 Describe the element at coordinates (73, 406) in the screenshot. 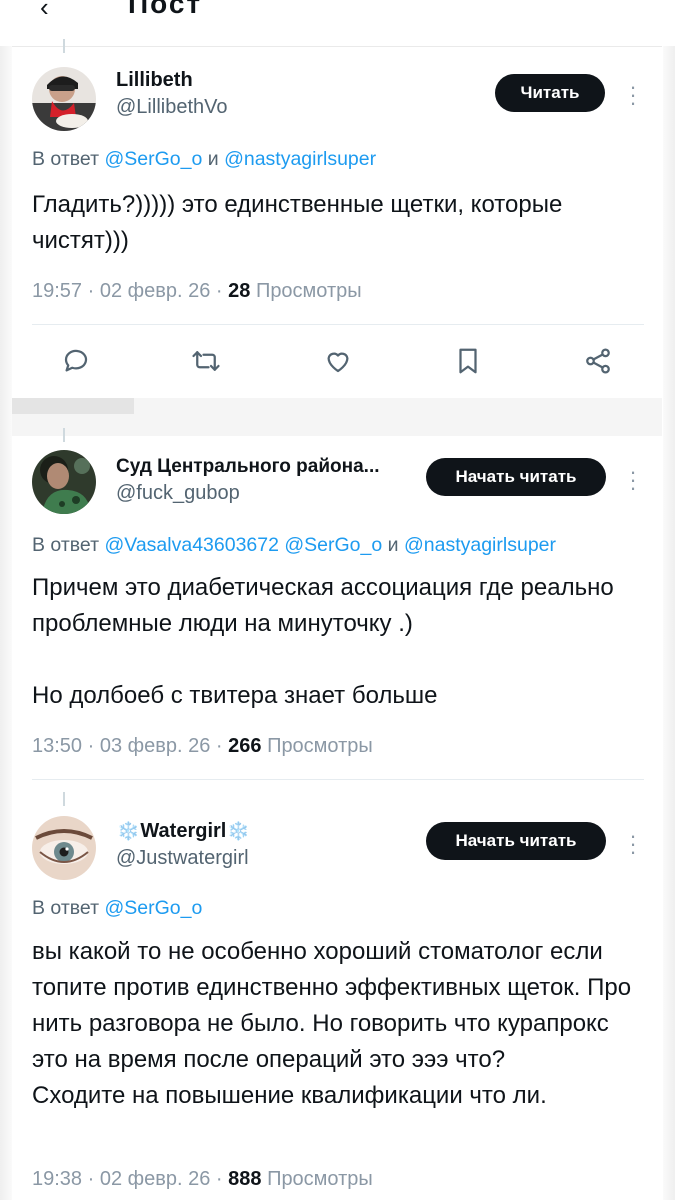

I see `gap-shade` at that location.